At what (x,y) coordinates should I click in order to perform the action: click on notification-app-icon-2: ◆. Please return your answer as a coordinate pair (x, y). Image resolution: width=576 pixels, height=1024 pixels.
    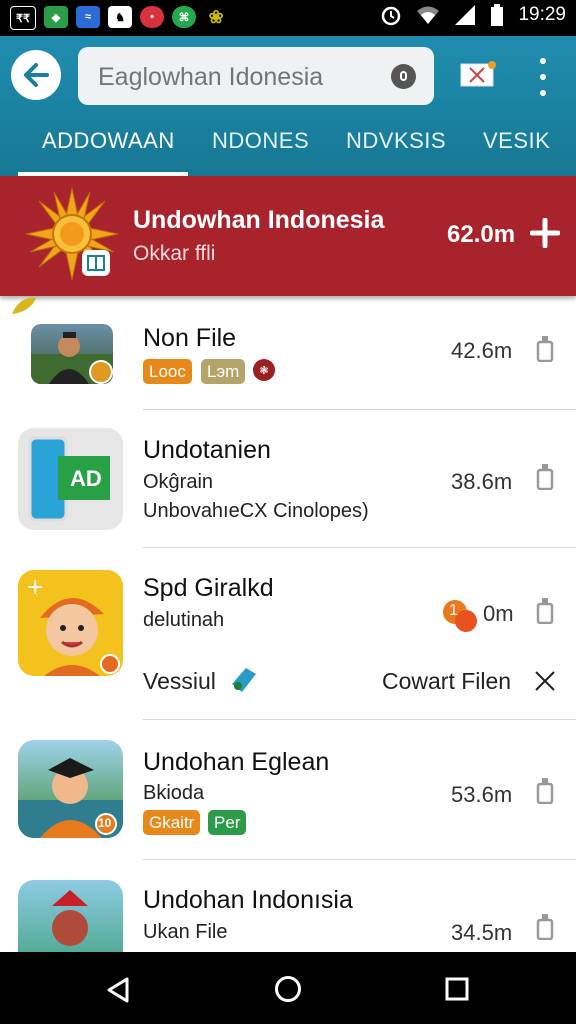
    Looking at the image, I should click on (56, 17).